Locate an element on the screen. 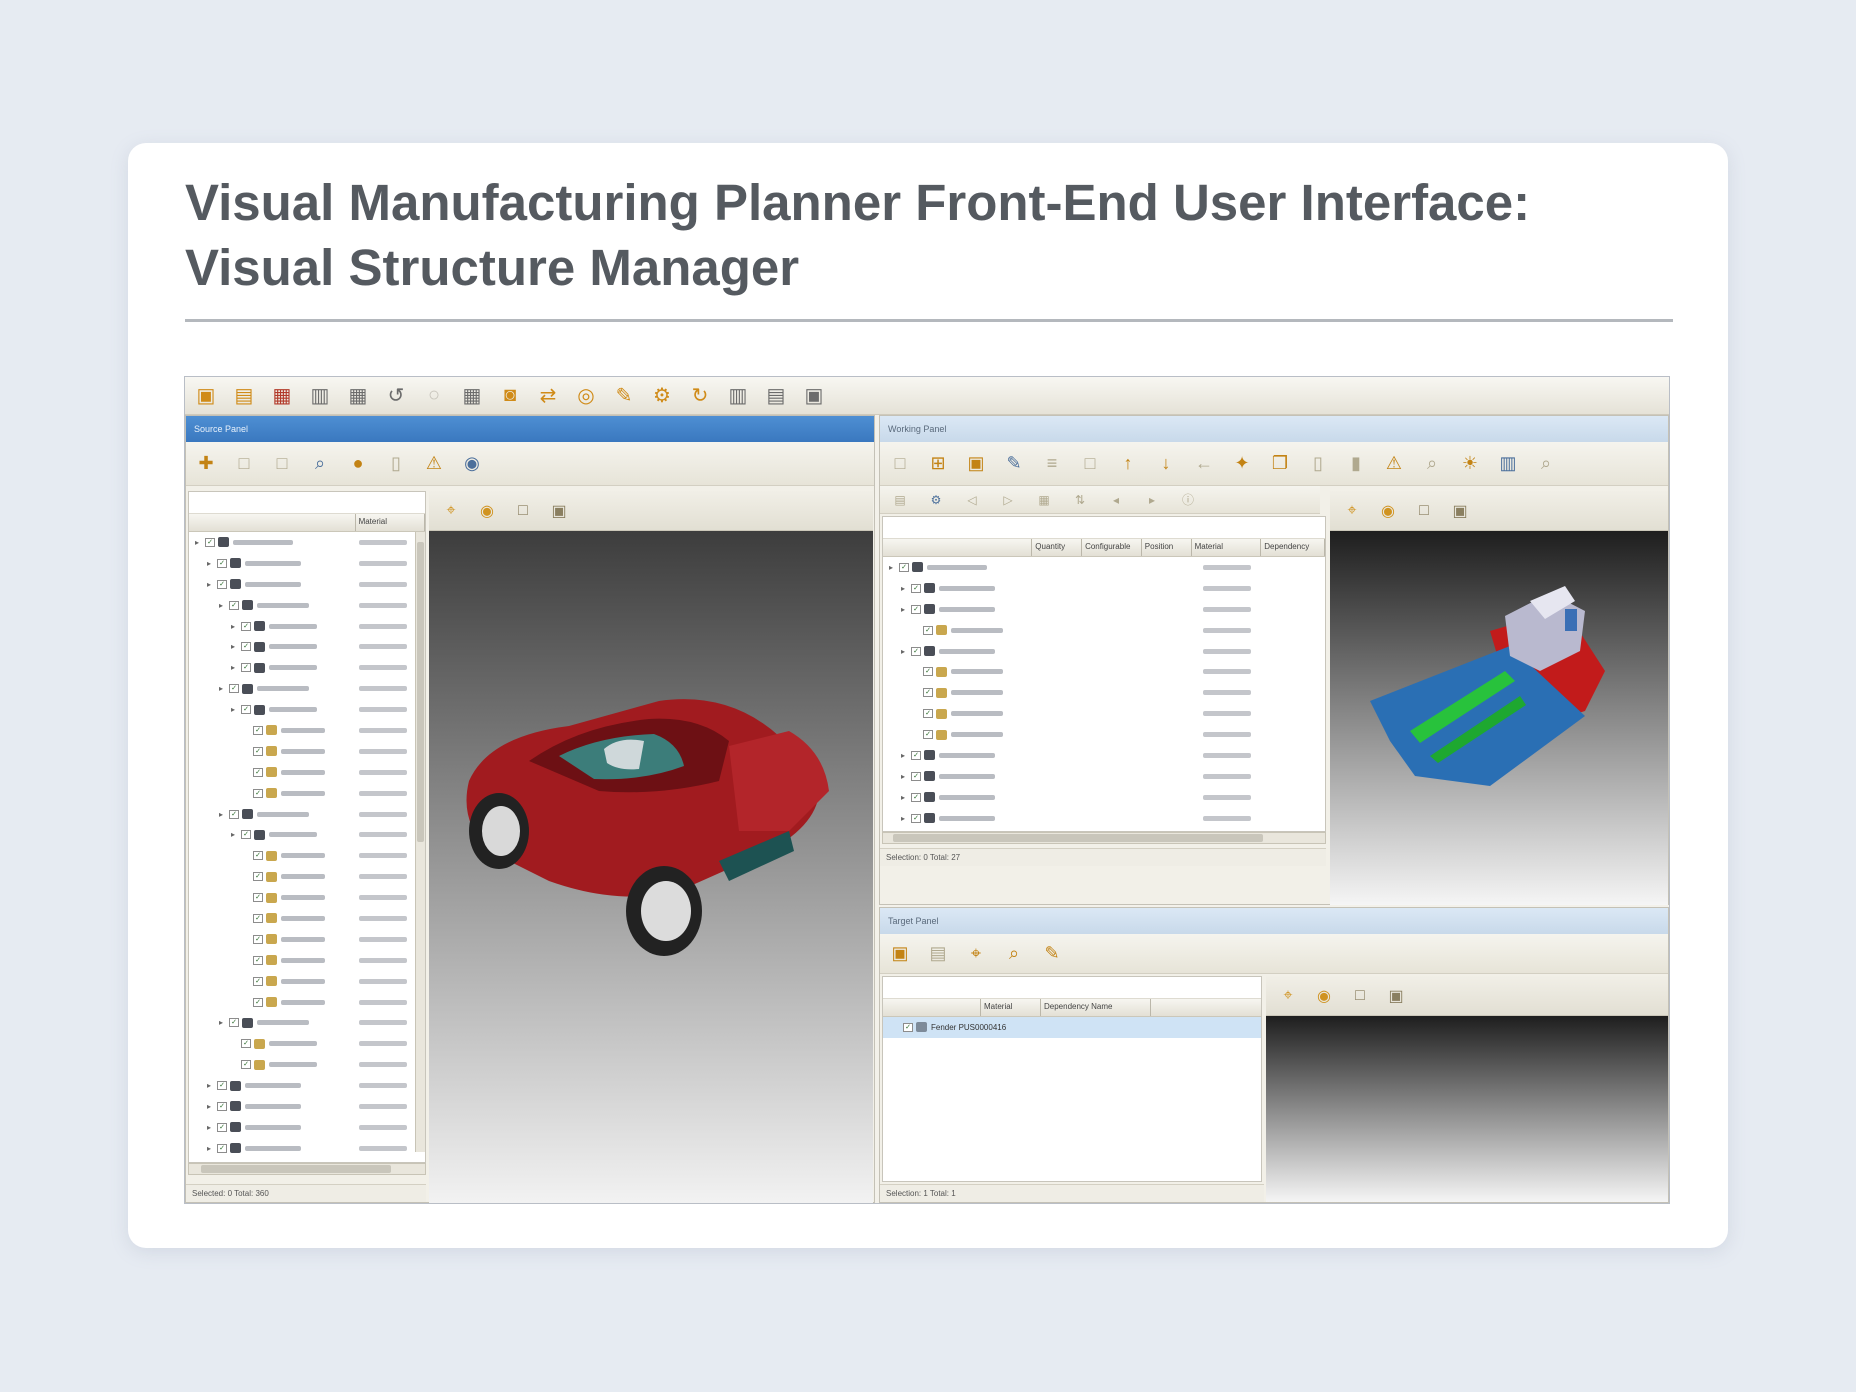 Image resolution: width=1856 pixels, height=1392 pixels. column-header-5: Dependency is located at coordinates (1293, 547).